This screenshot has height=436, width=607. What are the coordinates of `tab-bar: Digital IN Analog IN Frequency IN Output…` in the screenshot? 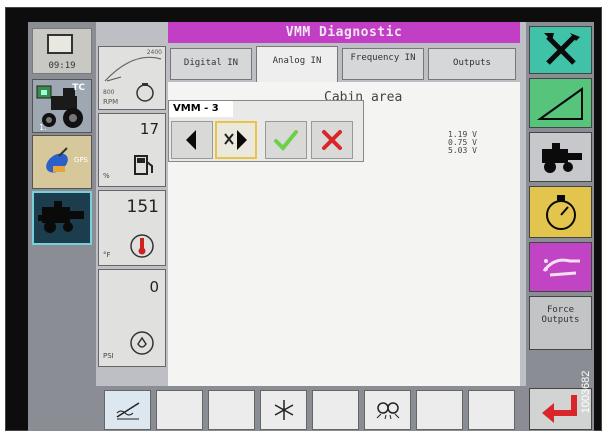 It's located at (344, 63).